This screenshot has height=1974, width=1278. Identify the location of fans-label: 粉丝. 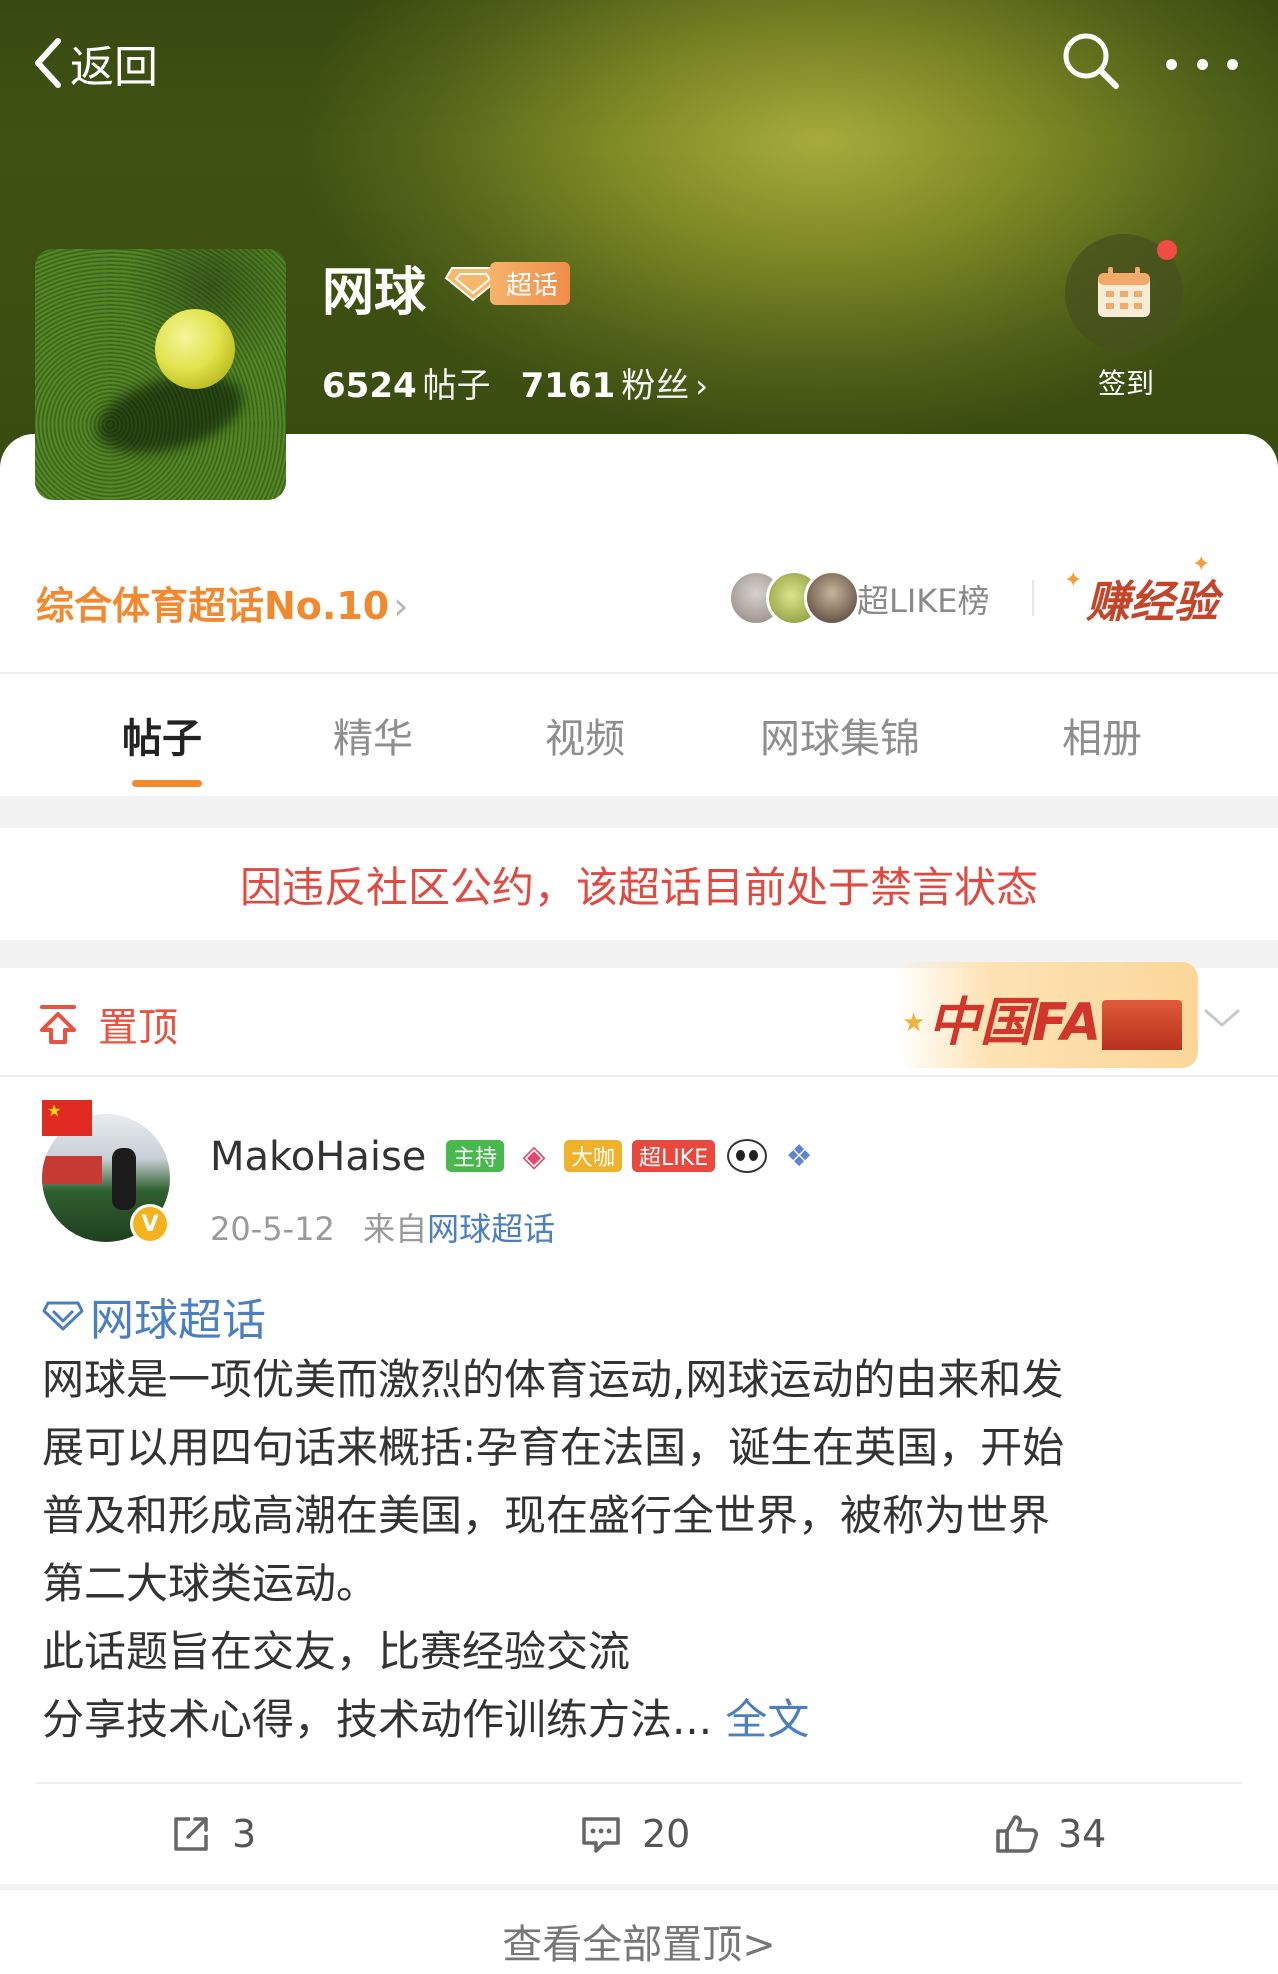
(655, 386).